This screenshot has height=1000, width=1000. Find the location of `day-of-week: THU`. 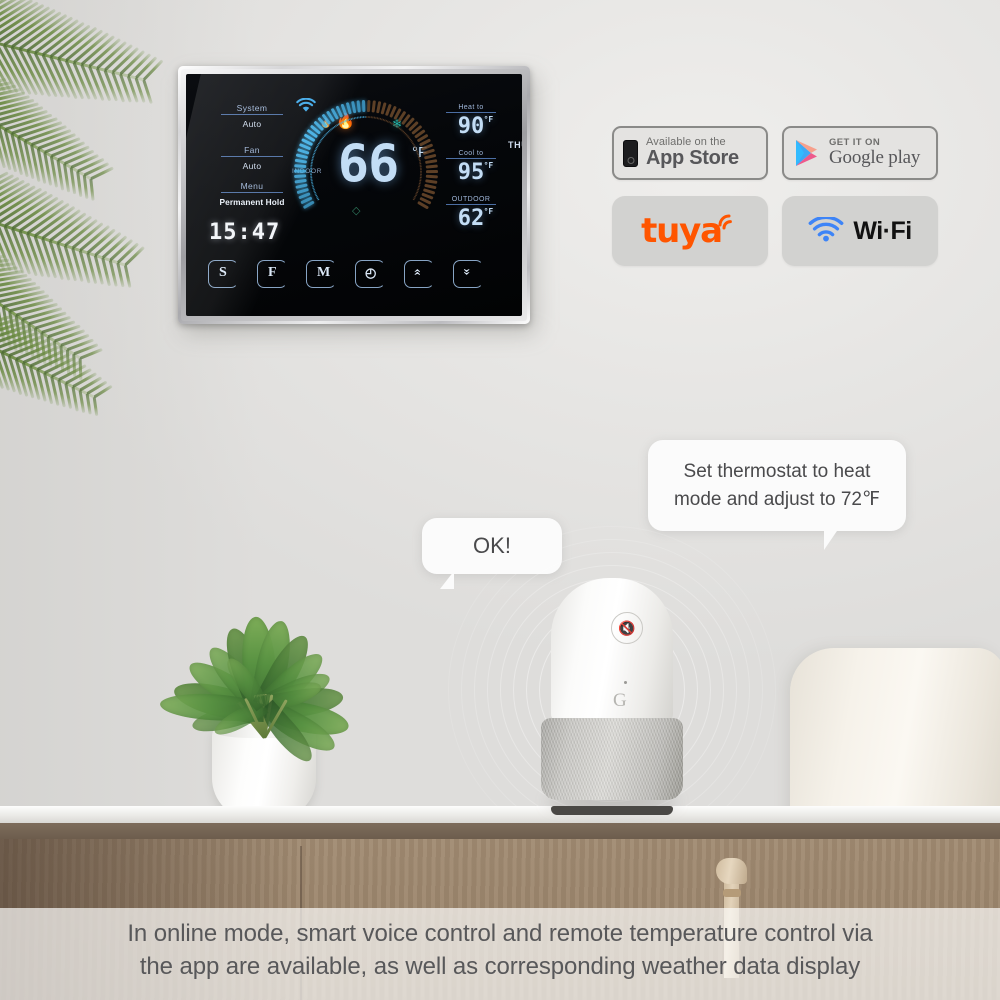

day-of-week: THU is located at coordinates (515, 145).